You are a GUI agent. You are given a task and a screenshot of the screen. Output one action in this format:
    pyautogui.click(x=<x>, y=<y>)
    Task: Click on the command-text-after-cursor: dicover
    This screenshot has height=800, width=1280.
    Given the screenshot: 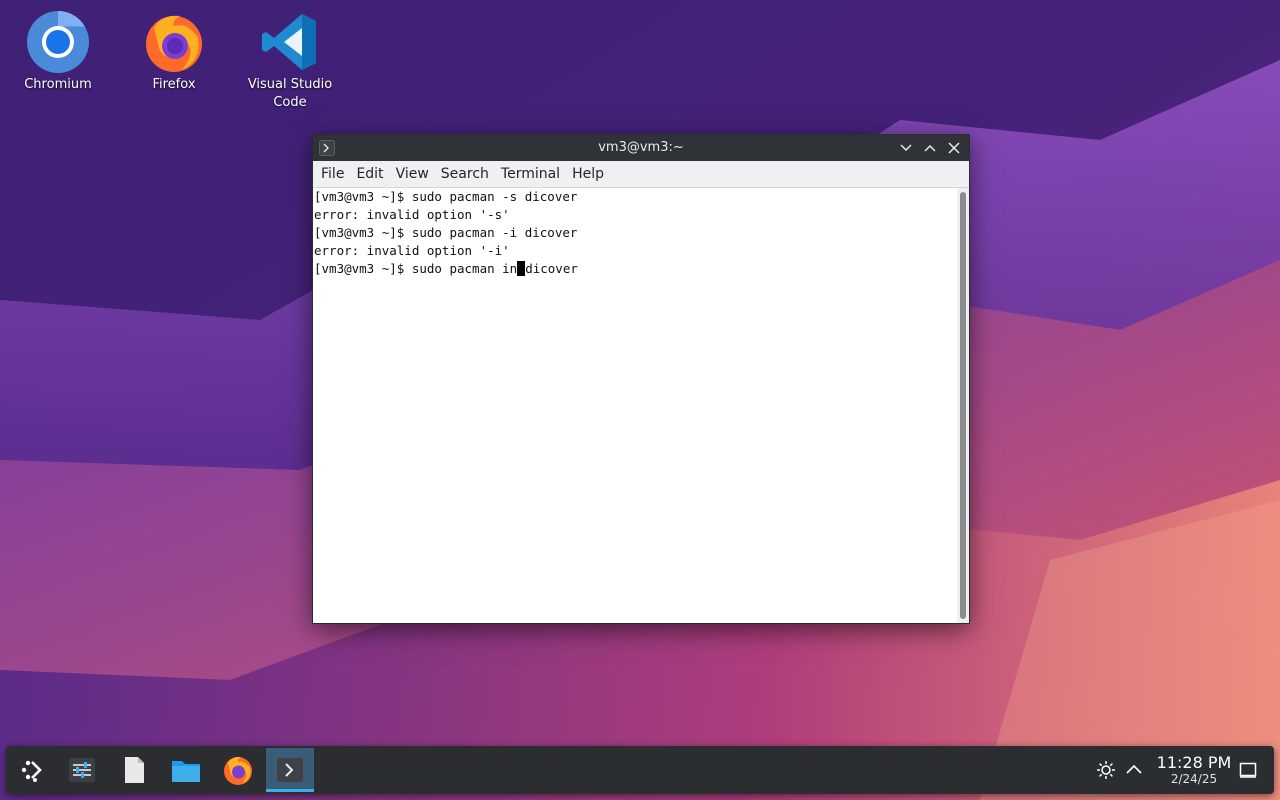 What is the action you would take?
    pyautogui.click(x=551, y=268)
    